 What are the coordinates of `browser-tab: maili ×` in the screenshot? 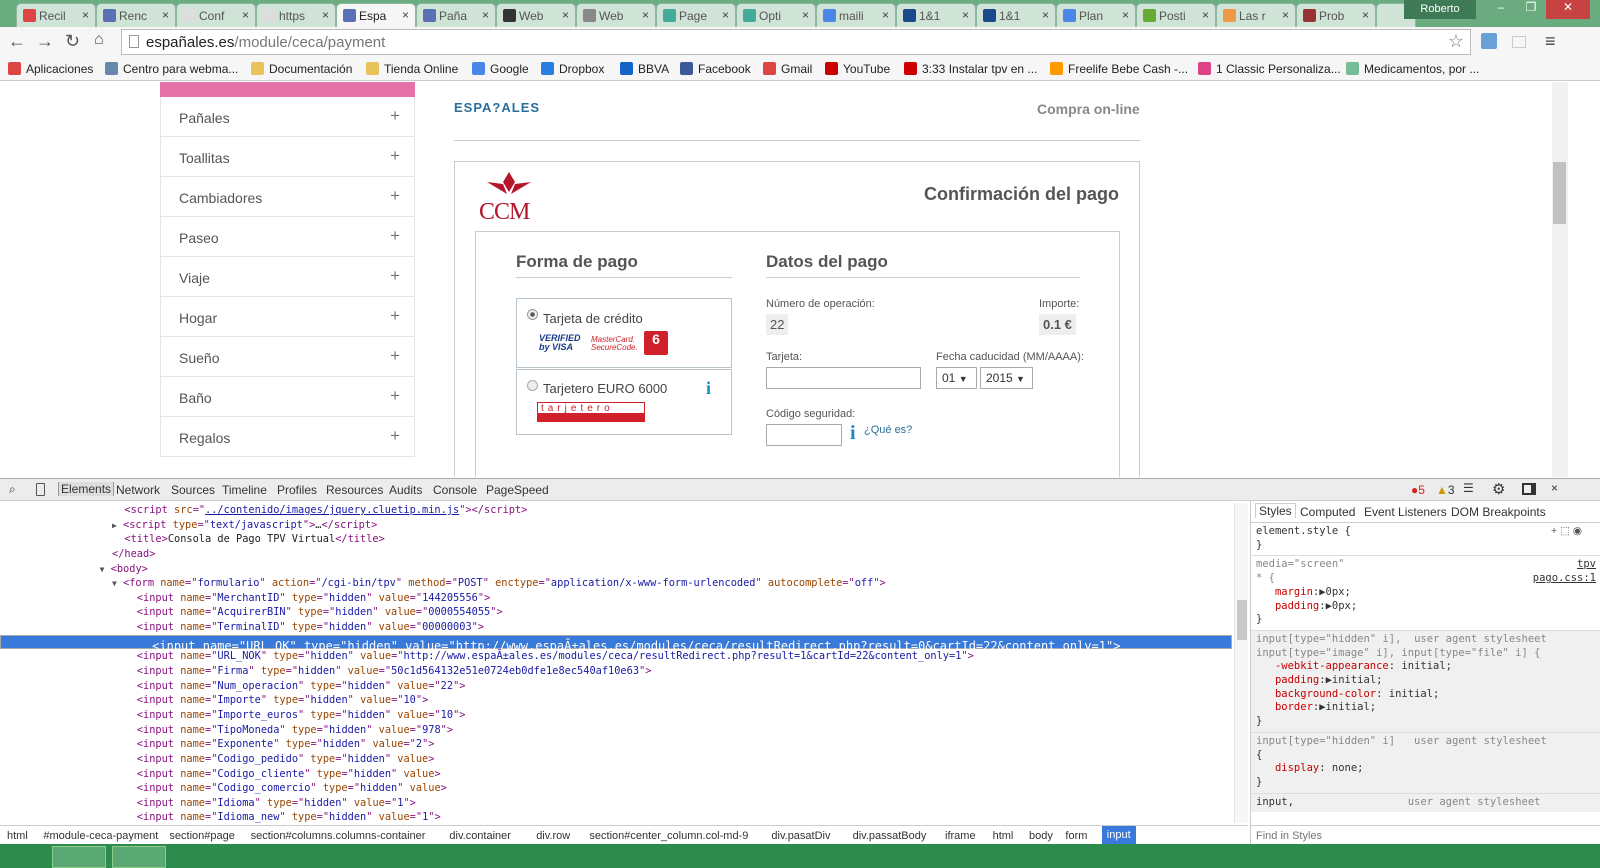 It's located at (856, 15).